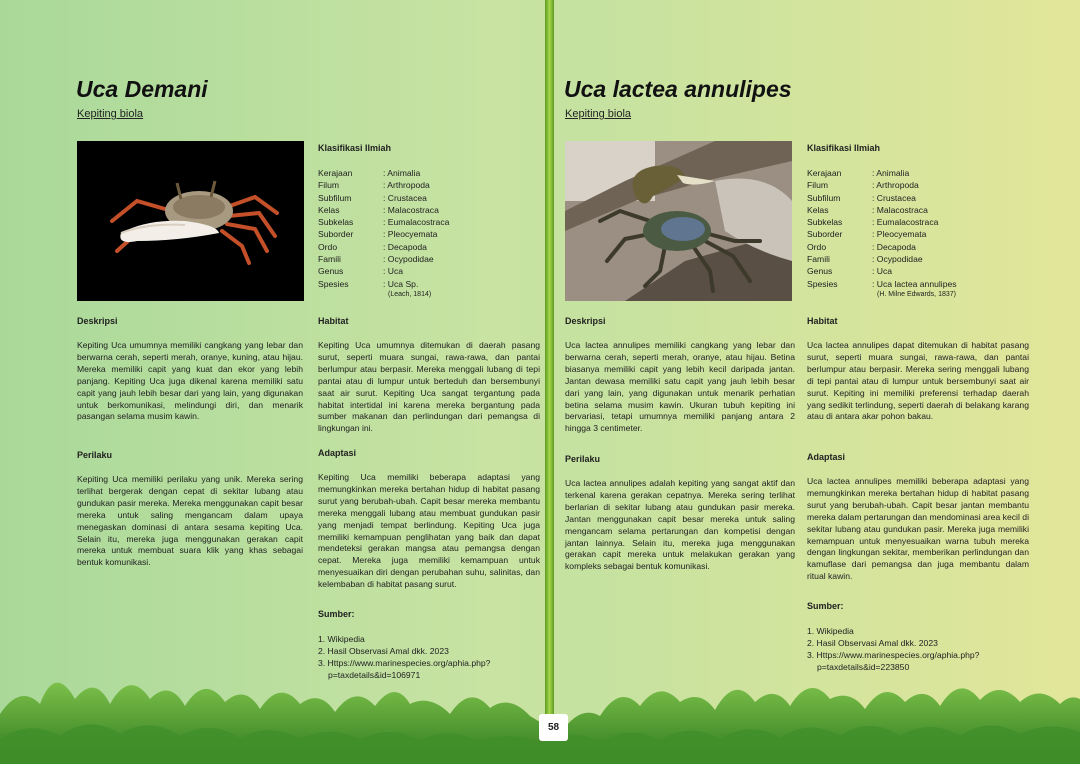  Describe the element at coordinates (678, 89) in the screenshot. I see `species-title: Uca lactea annulipes` at that location.